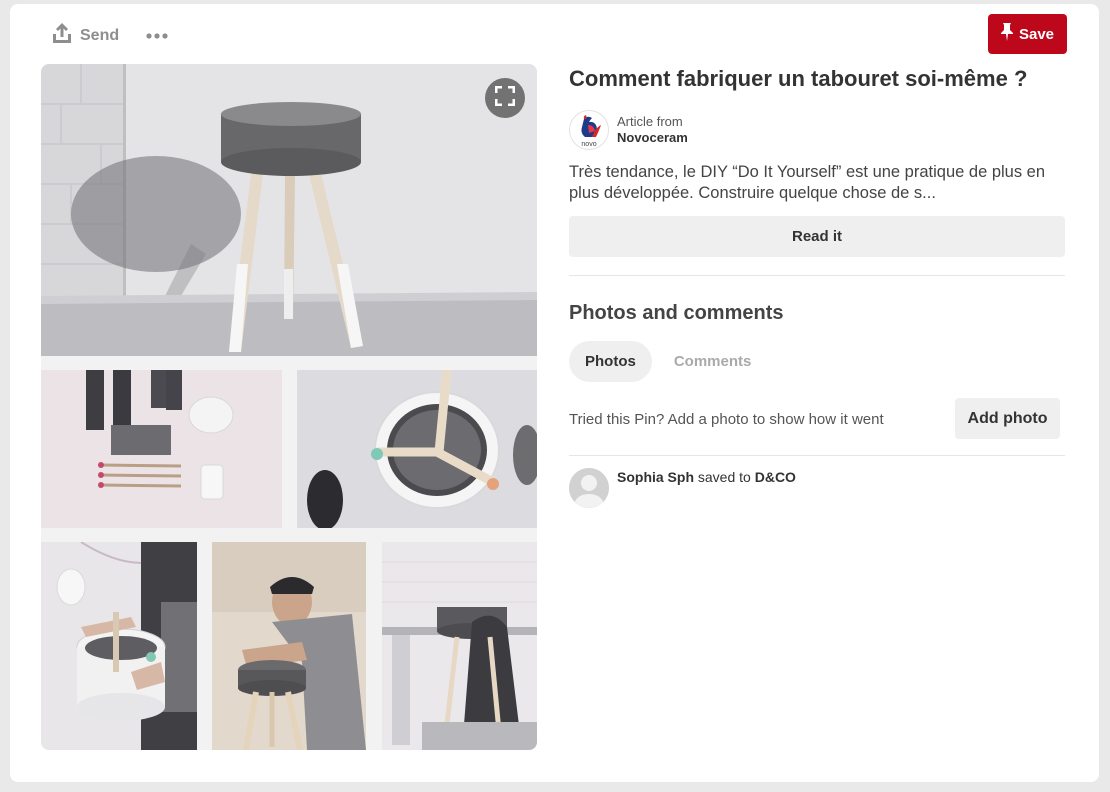 This screenshot has height=792, width=1110. Describe the element at coordinates (676, 313) in the screenshot. I see `photos-comments-title: Photos and comments` at that location.